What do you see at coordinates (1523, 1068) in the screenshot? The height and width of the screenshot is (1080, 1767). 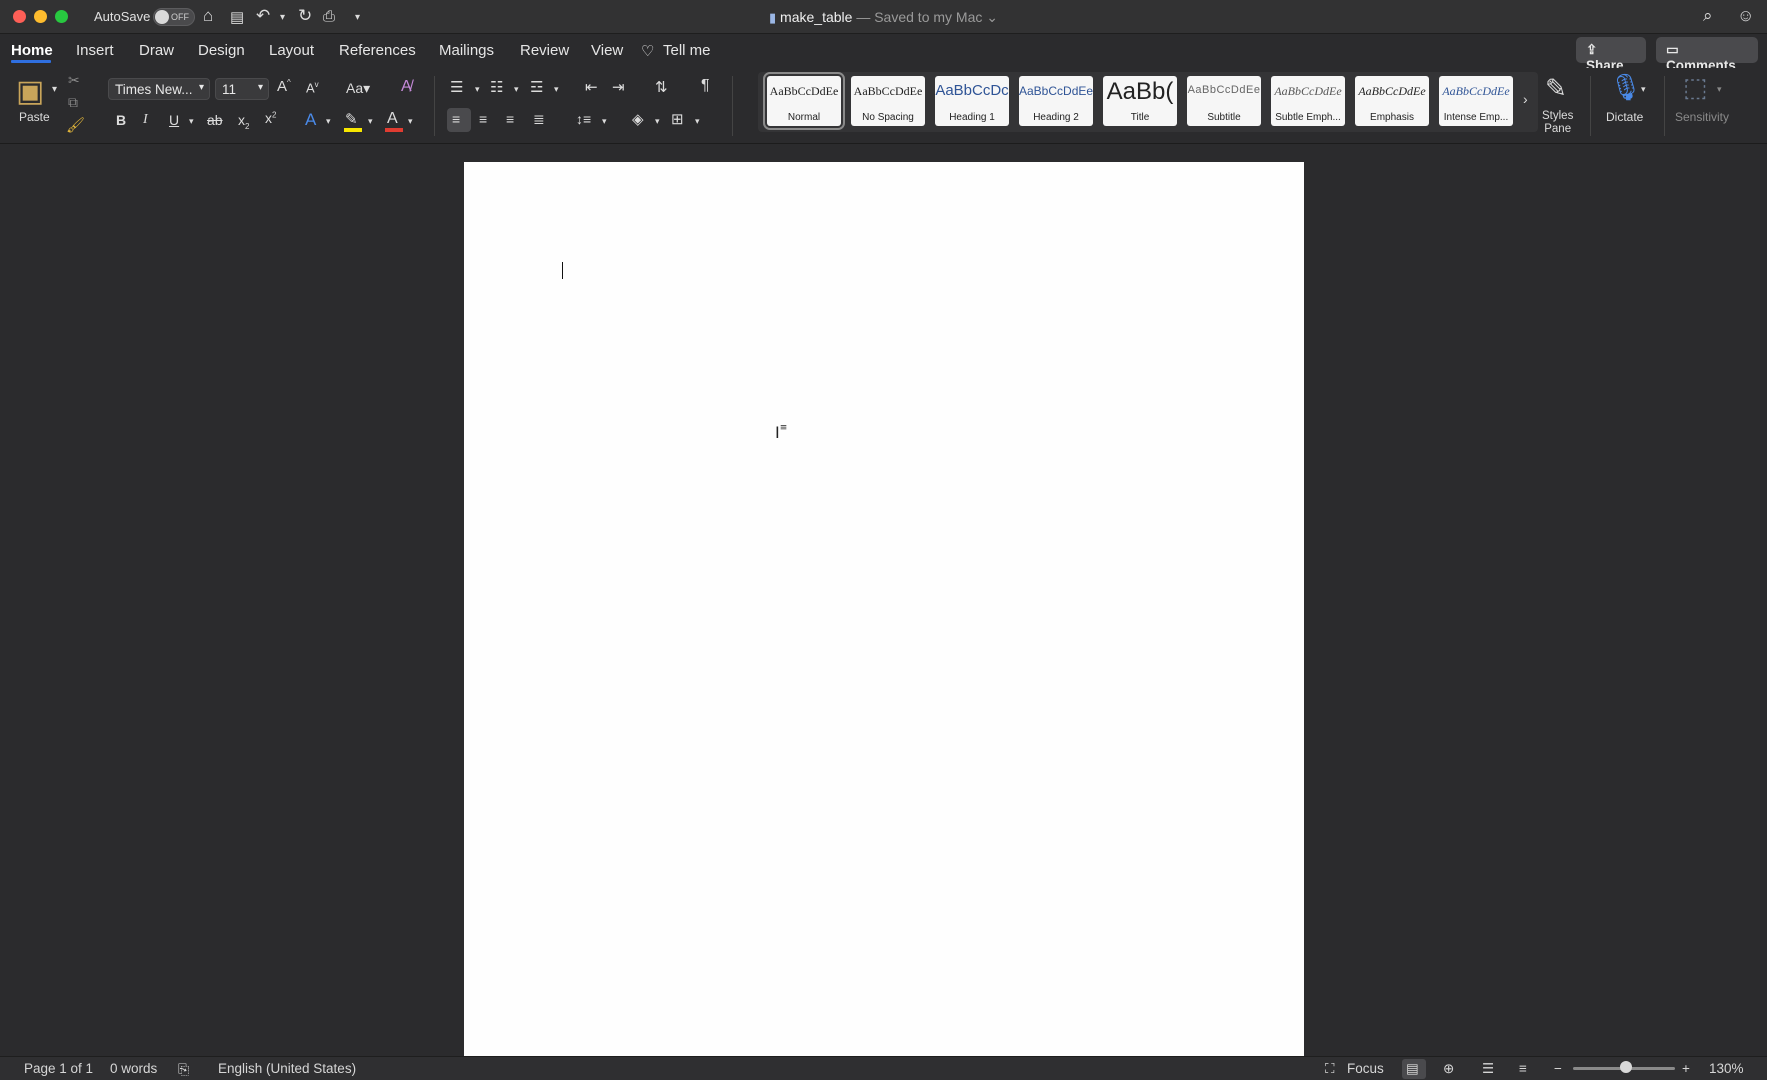 I see `draft-view-icon: ≡` at bounding box center [1523, 1068].